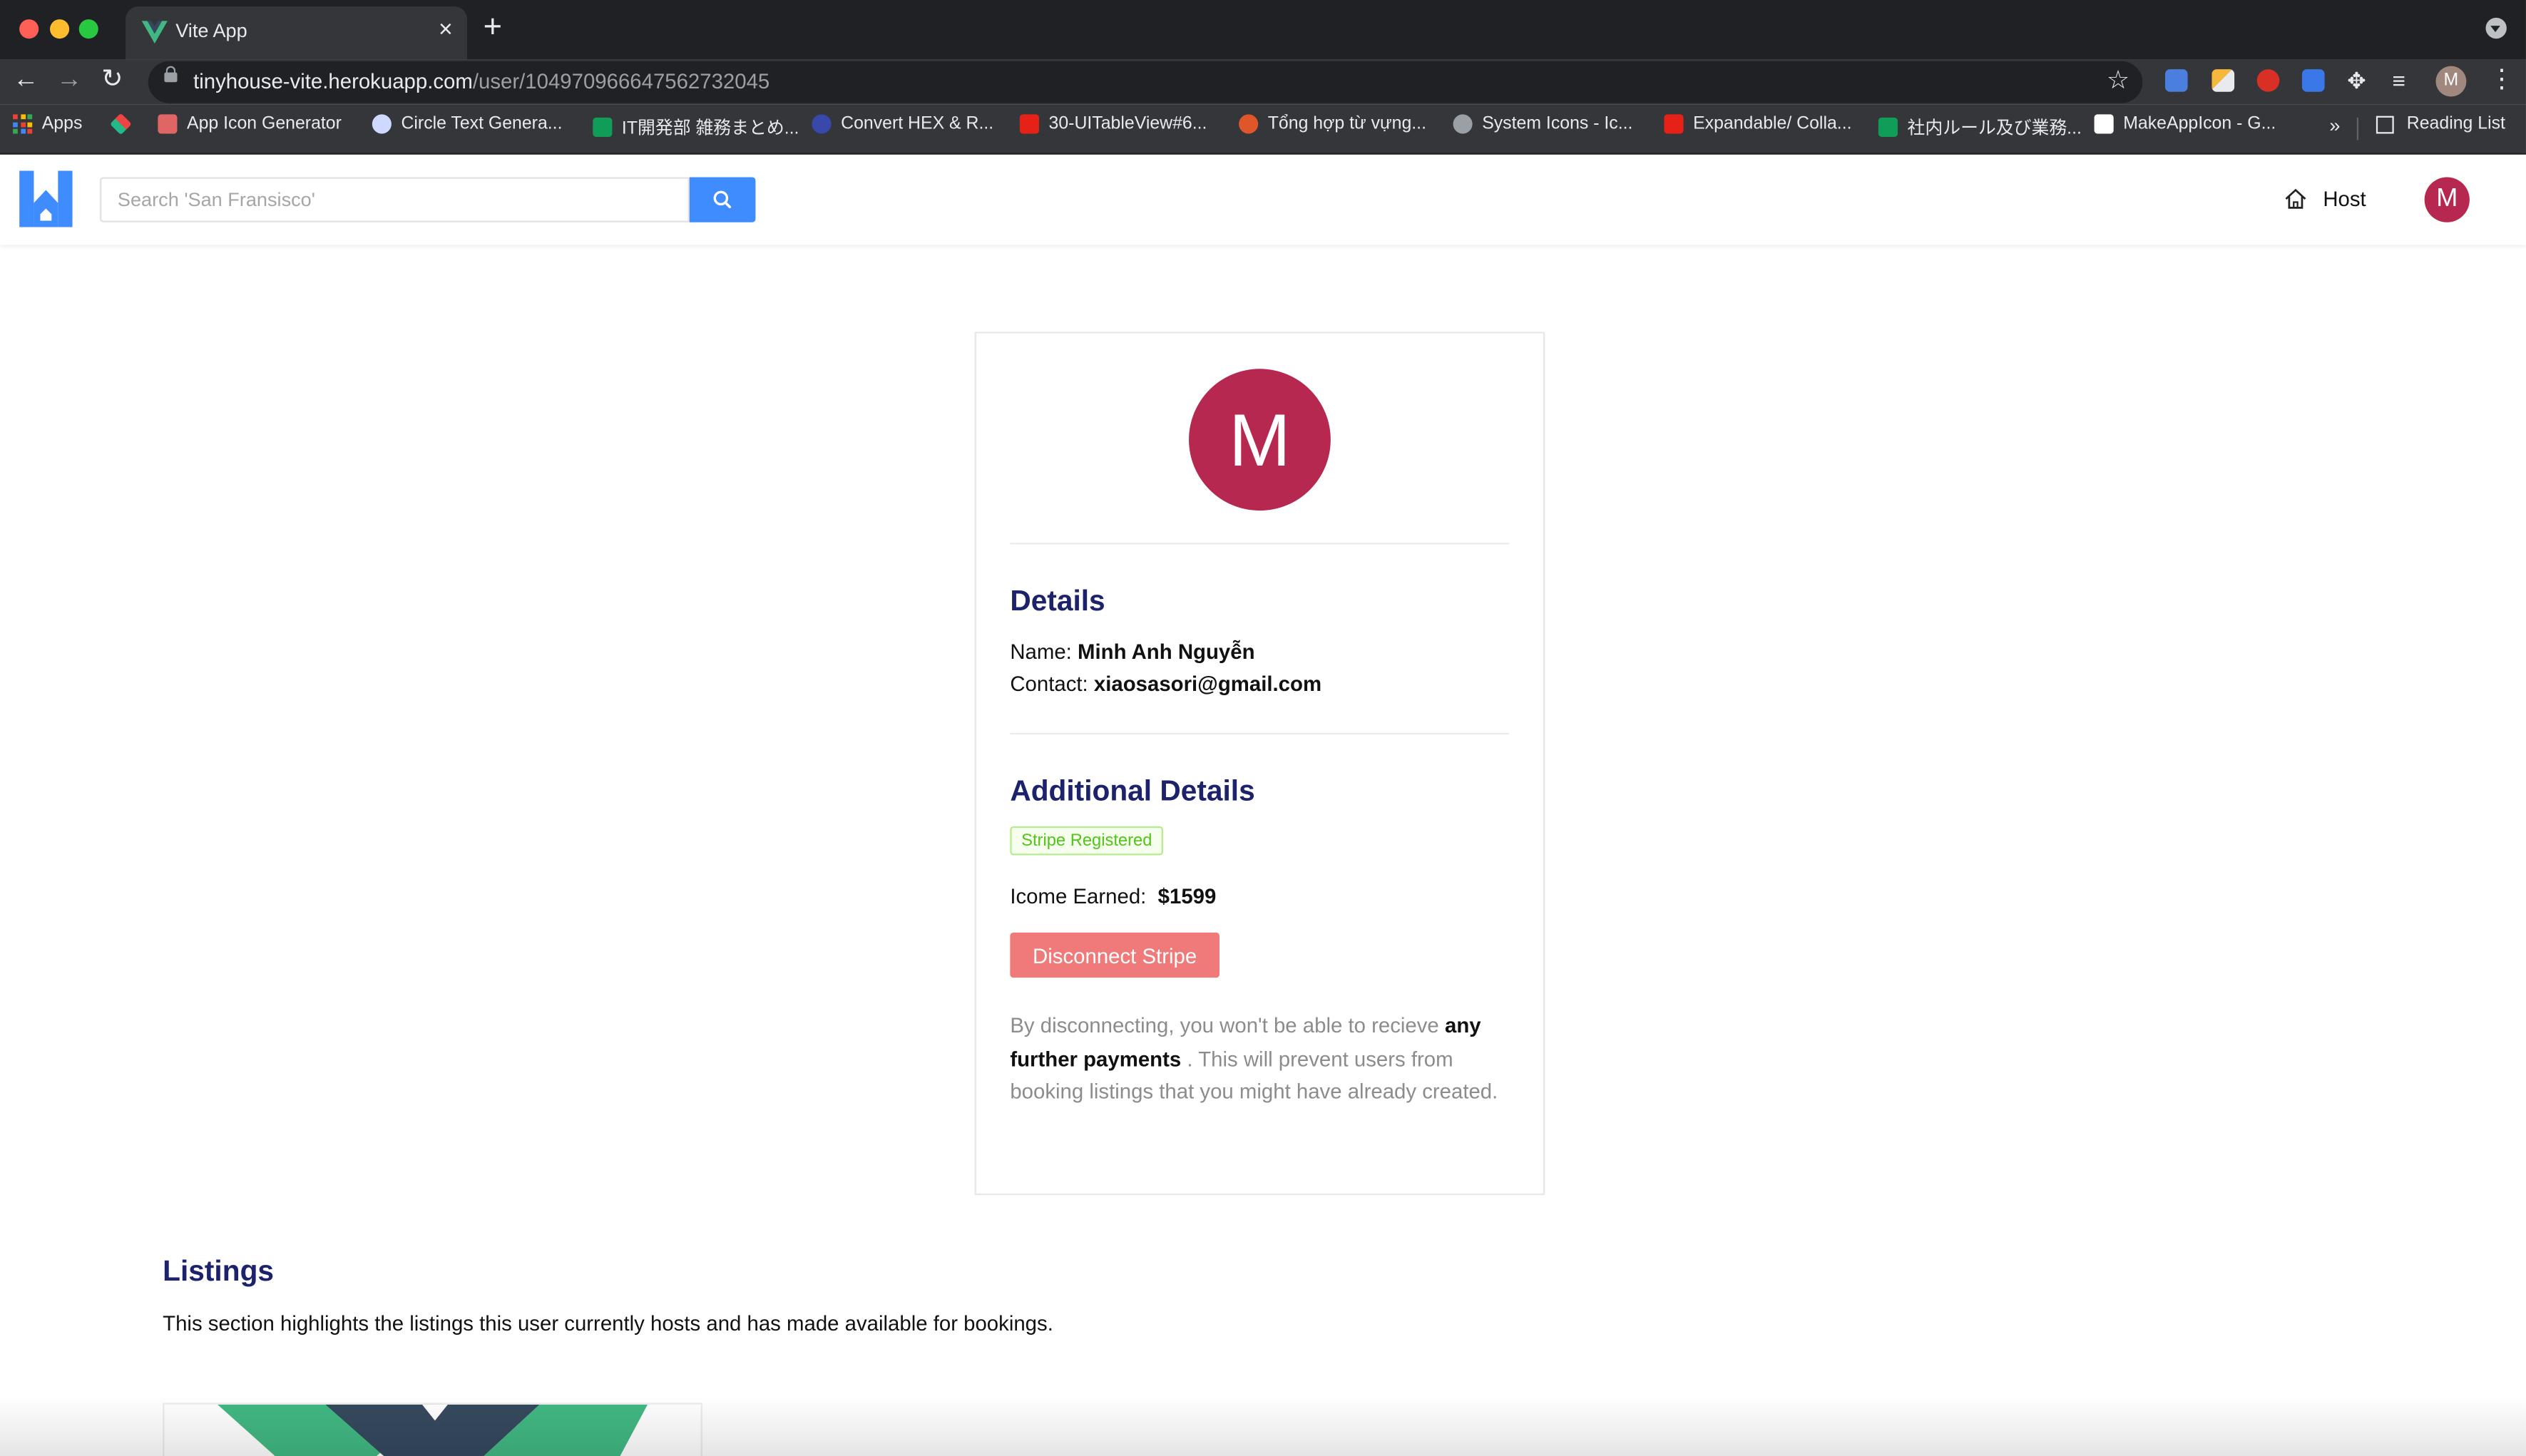  I want to click on home-icon, so click(2295, 198).